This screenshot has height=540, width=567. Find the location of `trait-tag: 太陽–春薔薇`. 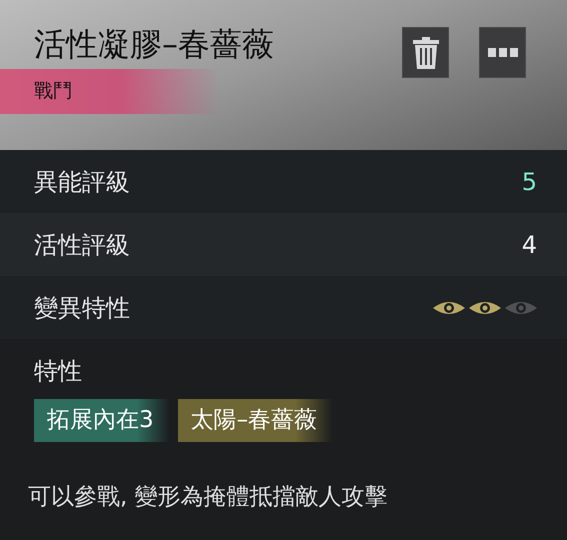

trait-tag: 太陽–春薔薇 is located at coordinates (256, 420).